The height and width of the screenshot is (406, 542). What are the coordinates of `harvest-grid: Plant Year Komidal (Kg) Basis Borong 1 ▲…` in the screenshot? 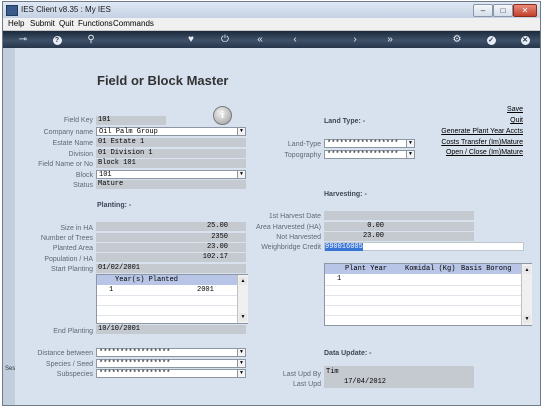 It's located at (428, 294).